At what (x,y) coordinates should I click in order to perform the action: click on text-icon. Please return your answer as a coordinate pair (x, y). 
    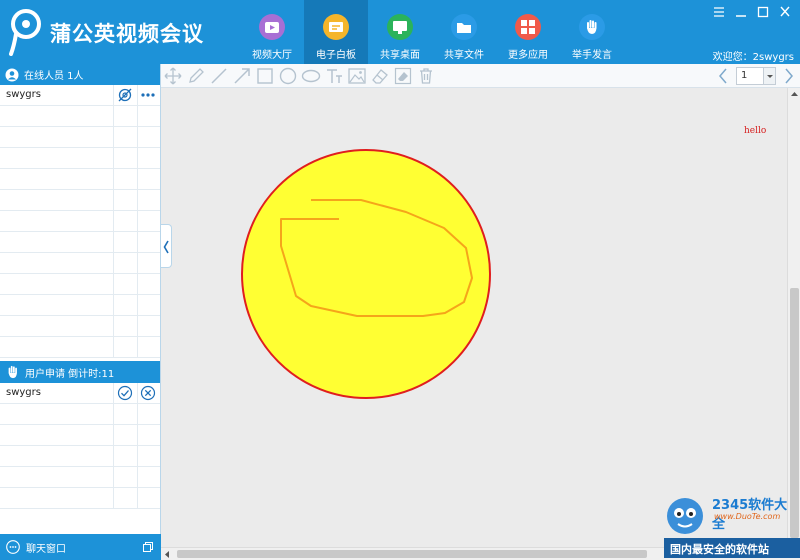
    Looking at the image, I should click on (334, 76).